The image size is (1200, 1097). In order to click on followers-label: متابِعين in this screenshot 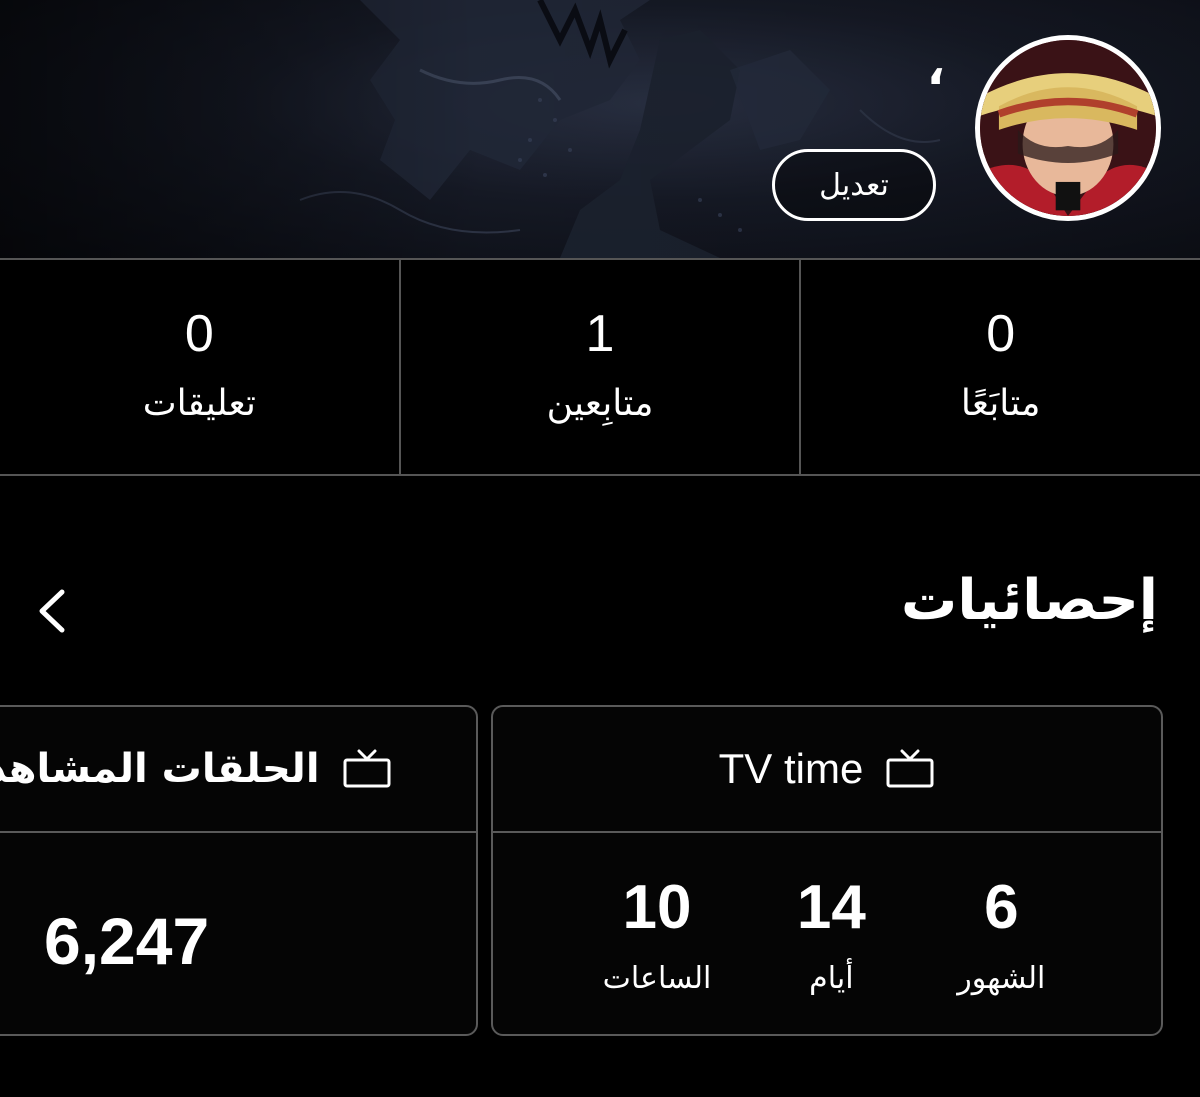, I will do `click(600, 404)`.